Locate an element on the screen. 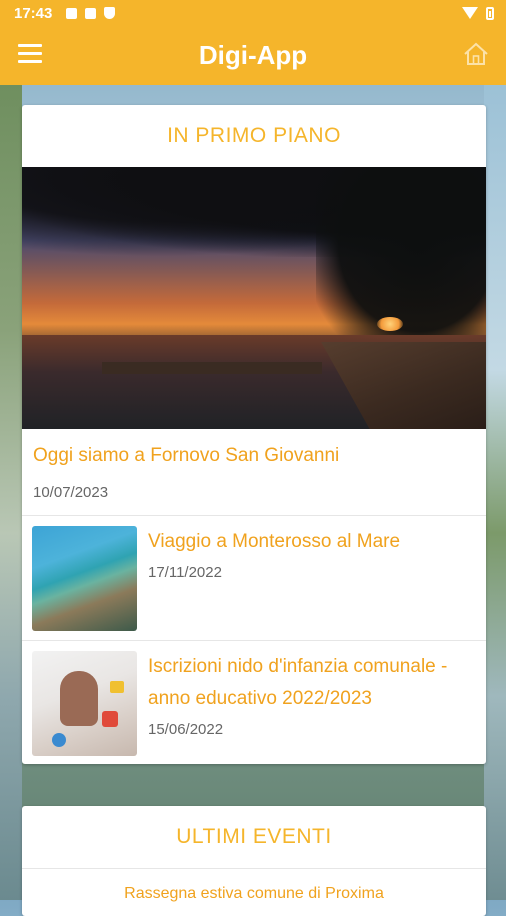 The width and height of the screenshot is (506, 916). wifi-icon is located at coordinates (470, 13).